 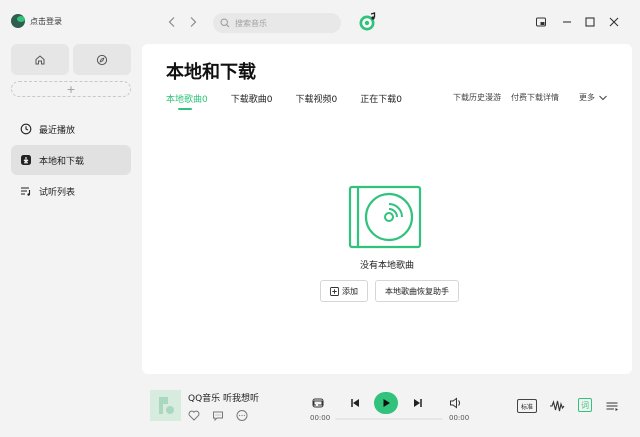 I want to click on more-actions-button, so click(x=242, y=415).